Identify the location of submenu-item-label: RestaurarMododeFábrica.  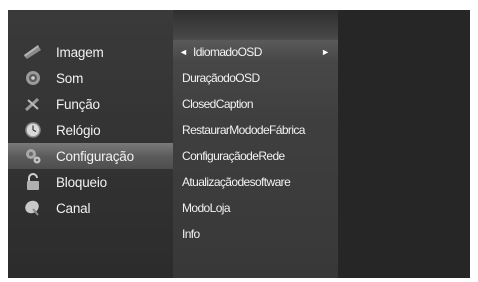
(243, 130).